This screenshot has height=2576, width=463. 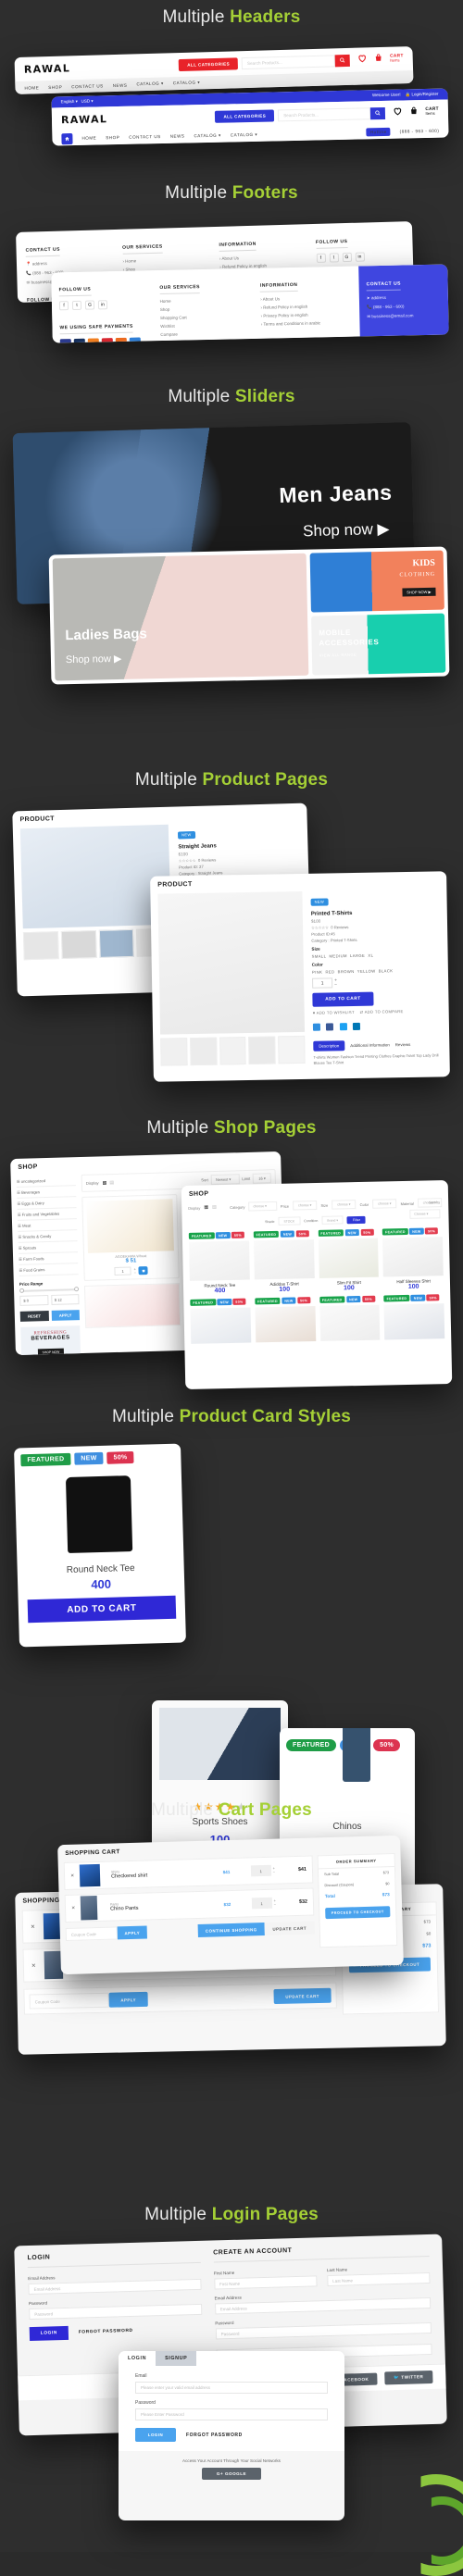 What do you see at coordinates (358, 1913) in the screenshot?
I see `proceed-to-checkout-button: PROCEED TO CHECKOUT` at bounding box center [358, 1913].